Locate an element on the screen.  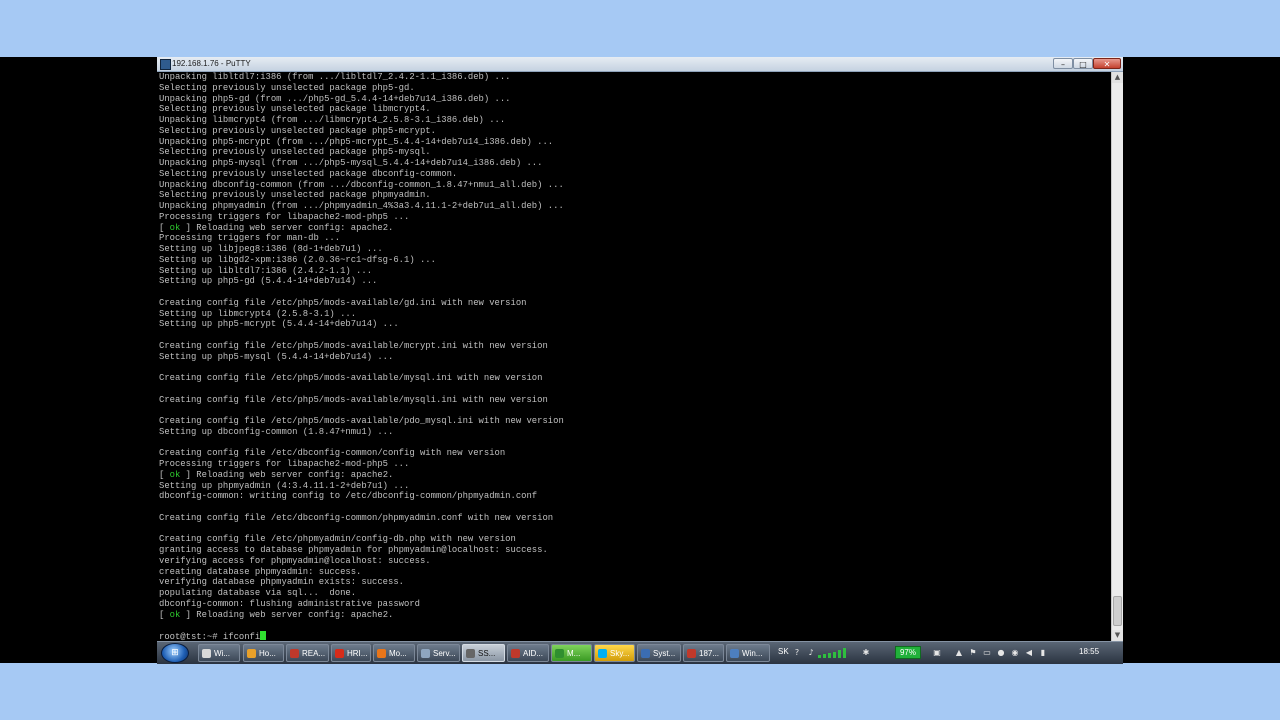
scroll-down-icon: ▼ is located at coordinates (1117, 635).